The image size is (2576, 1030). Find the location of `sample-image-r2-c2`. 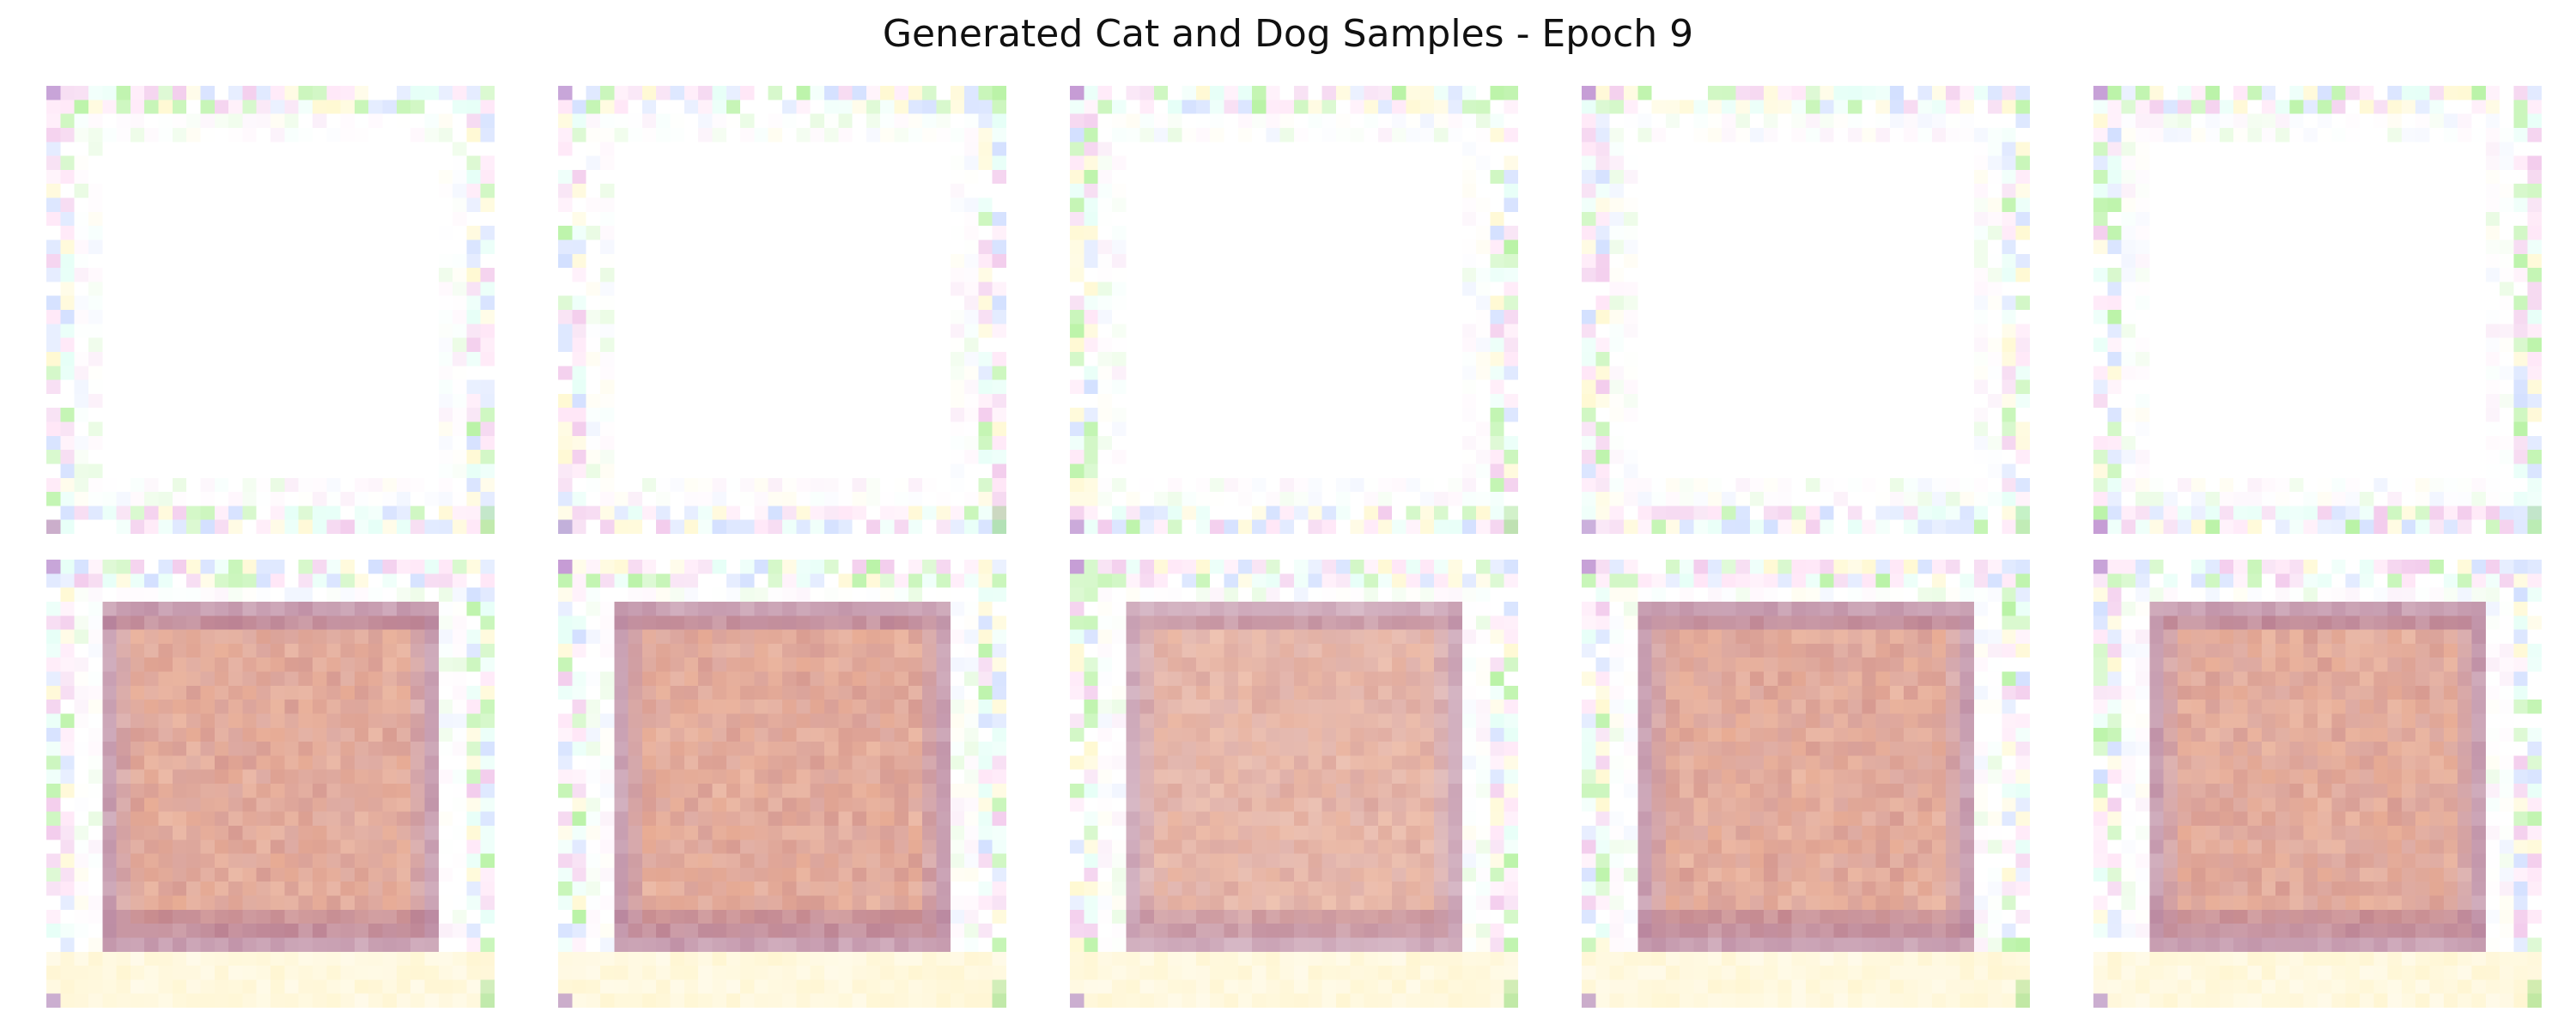

sample-image-r2-c2 is located at coordinates (782, 784).